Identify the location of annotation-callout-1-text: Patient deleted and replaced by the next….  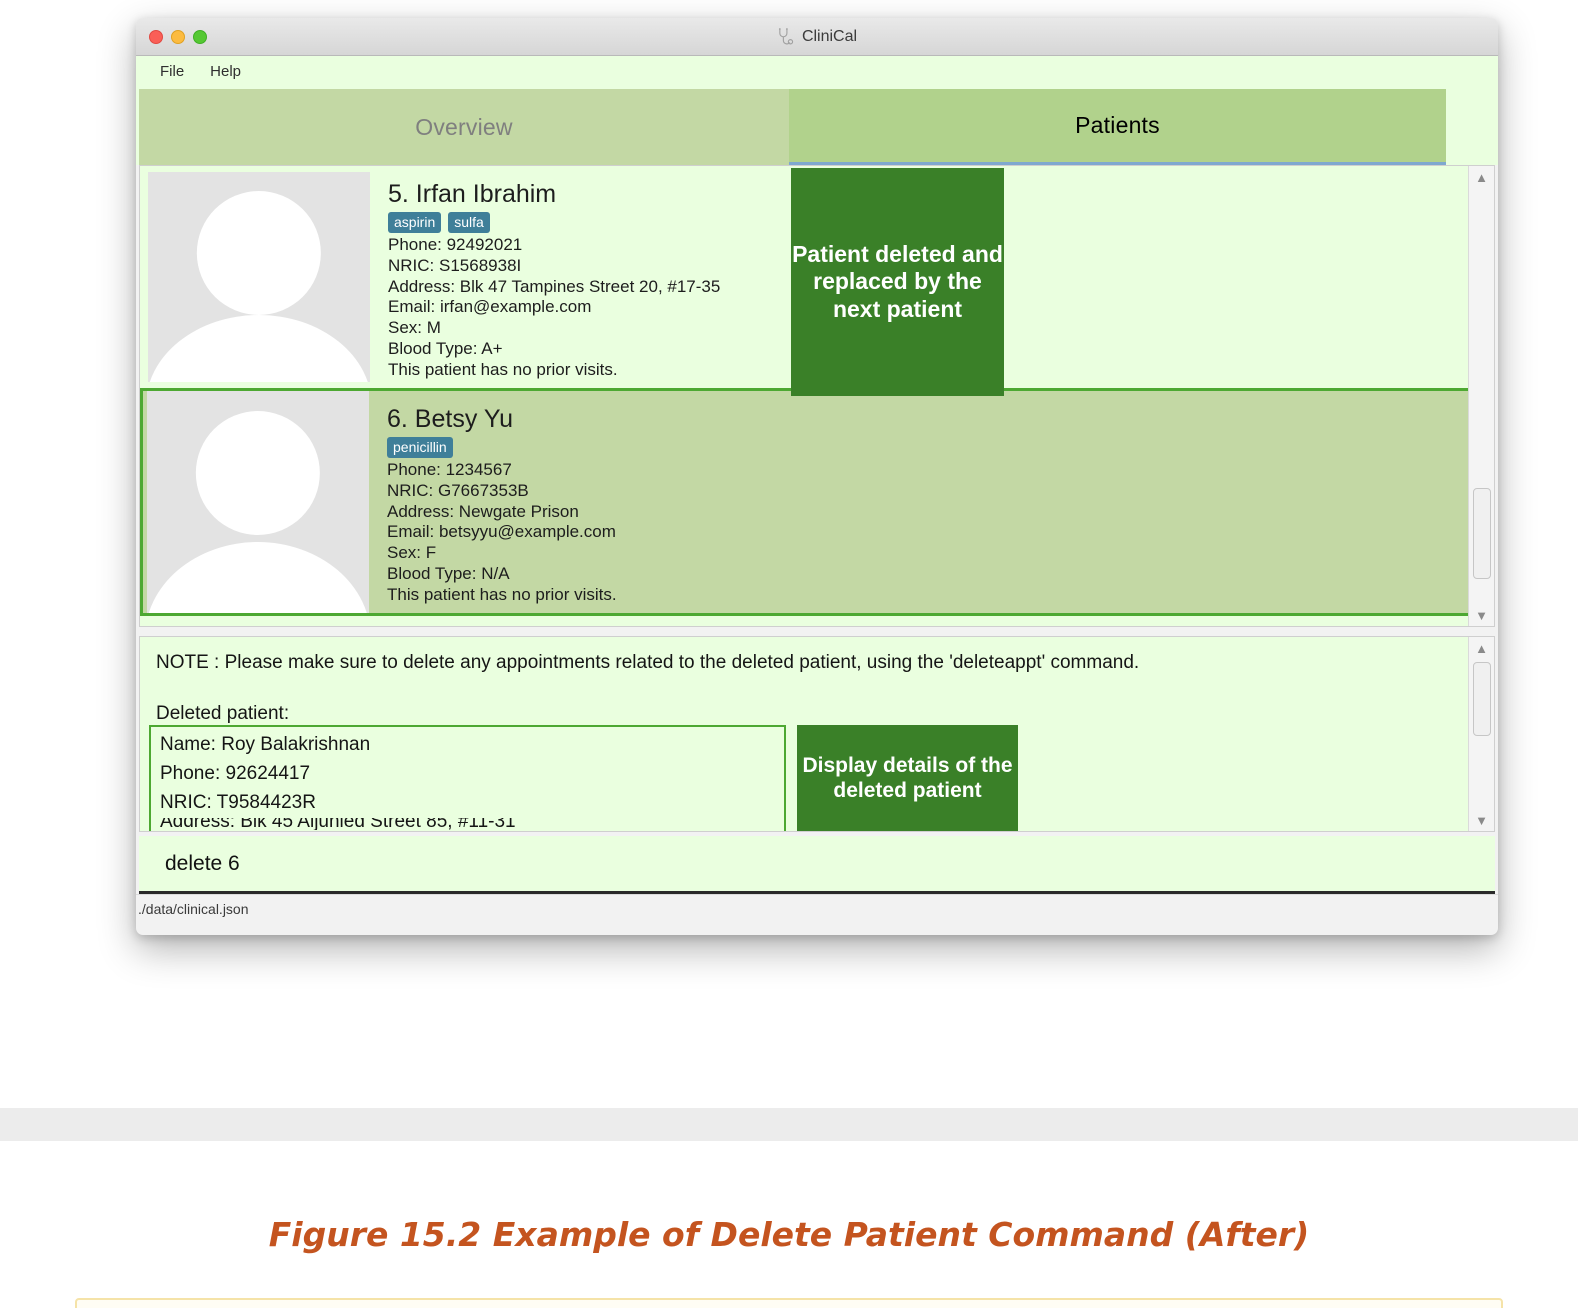
(897, 281).